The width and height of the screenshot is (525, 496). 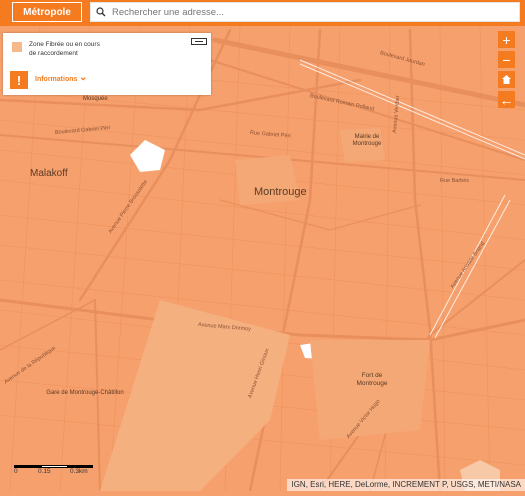 What do you see at coordinates (101, 12) in the screenshot?
I see `search-icon` at bounding box center [101, 12].